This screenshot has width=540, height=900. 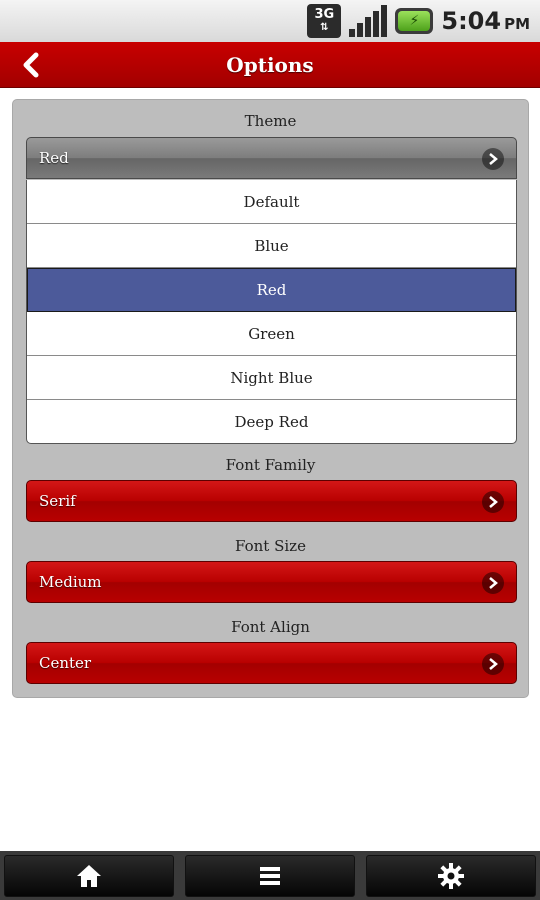 I want to click on font-family-label: Font Family, so click(x=270, y=465).